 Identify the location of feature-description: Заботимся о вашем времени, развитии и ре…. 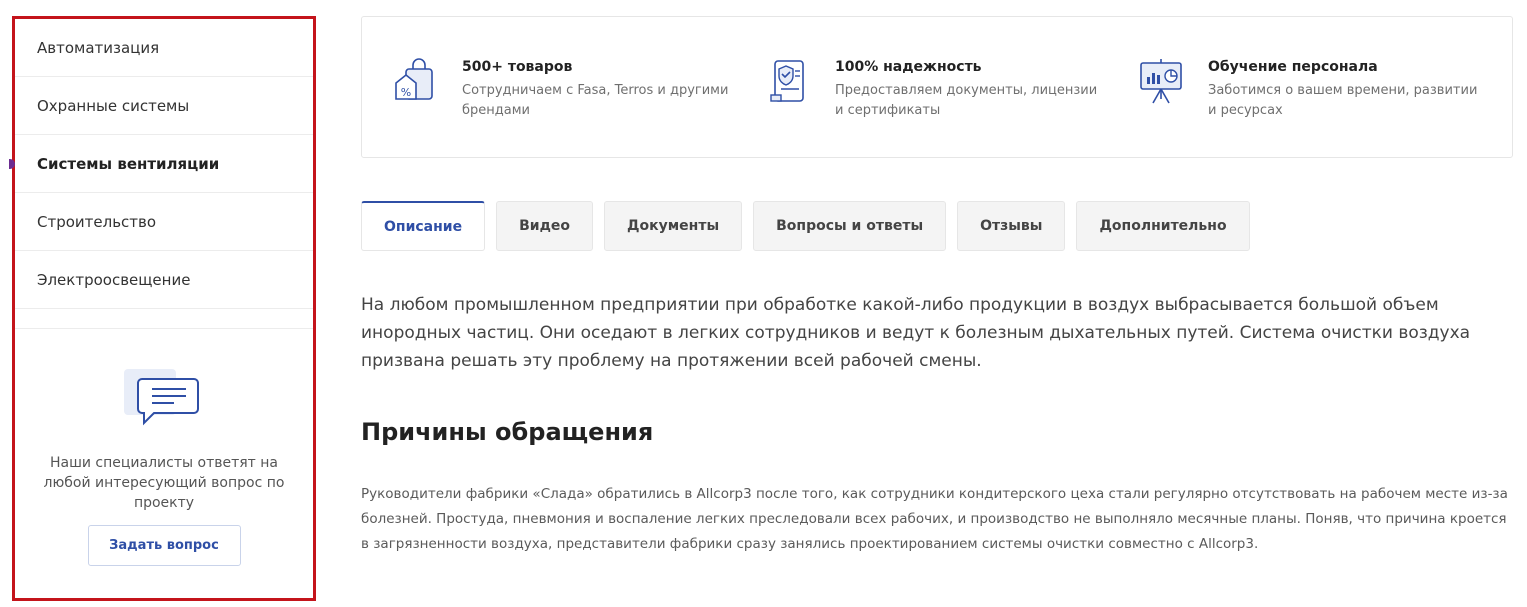
(1343, 100).